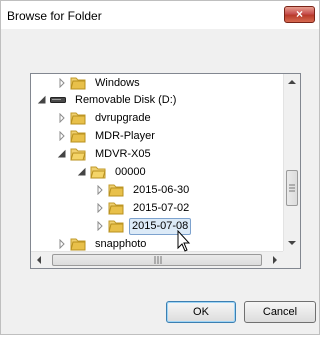 Image resolution: width=323 pixels, height=338 pixels. Describe the element at coordinates (125, 135) in the screenshot. I see `tree-item-label: MDR-Player` at that location.